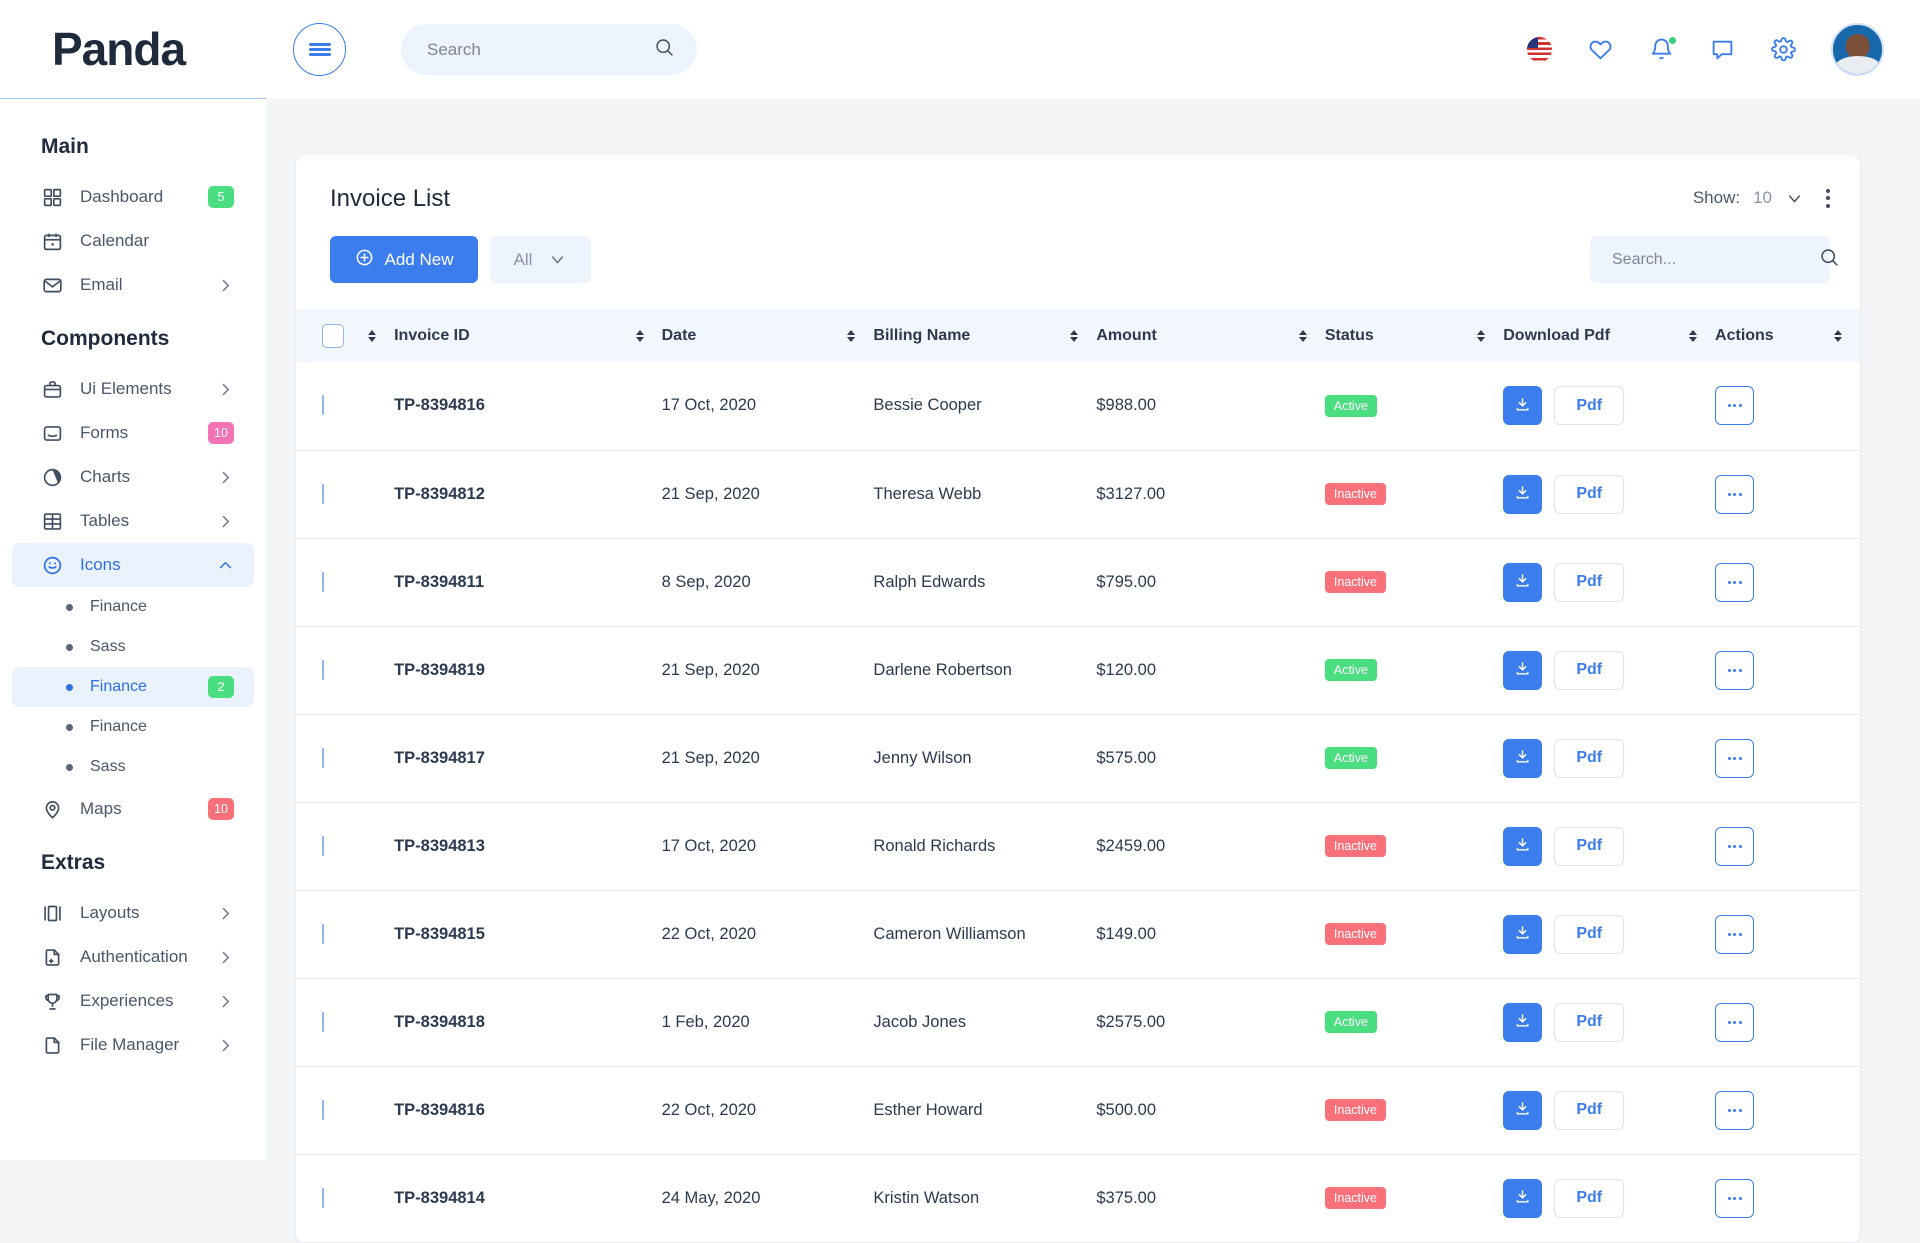  I want to click on heart-icon, so click(1600, 50).